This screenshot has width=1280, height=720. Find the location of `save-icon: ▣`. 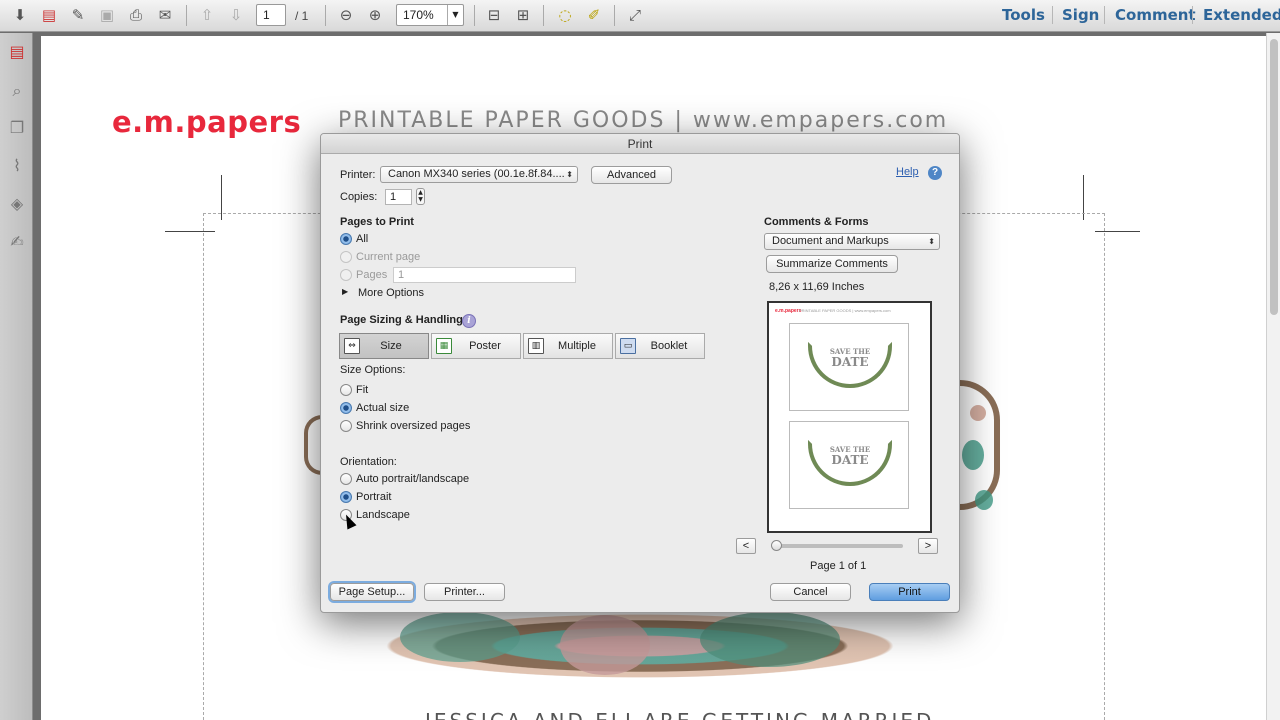

save-icon: ▣ is located at coordinates (107, 15).